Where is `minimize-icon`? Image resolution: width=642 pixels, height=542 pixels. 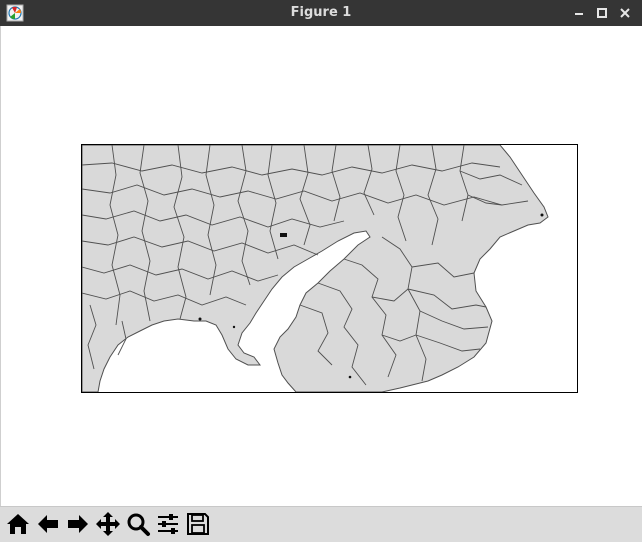
minimize-icon is located at coordinates (579, 14).